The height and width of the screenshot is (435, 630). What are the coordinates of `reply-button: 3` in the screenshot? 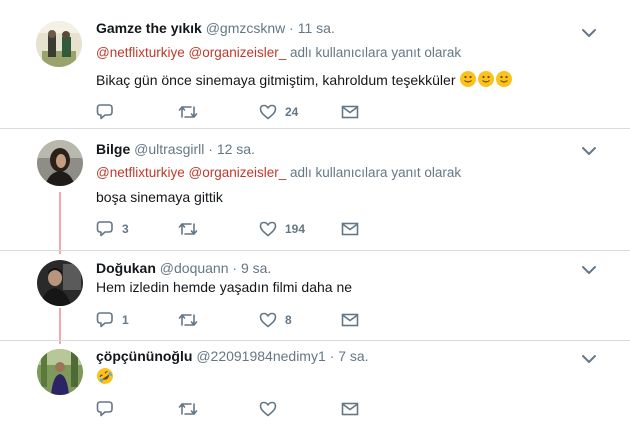 It's located at (112, 229).